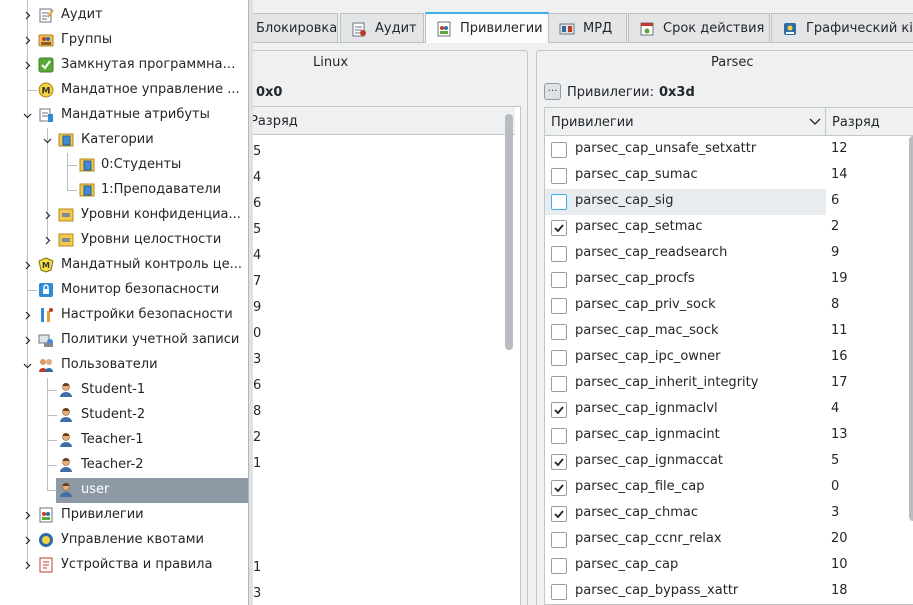 Image resolution: width=913 pixels, height=605 pixels. What do you see at coordinates (725, 202) in the screenshot?
I see `privilege-row: parsec_cap_sig 6` at bounding box center [725, 202].